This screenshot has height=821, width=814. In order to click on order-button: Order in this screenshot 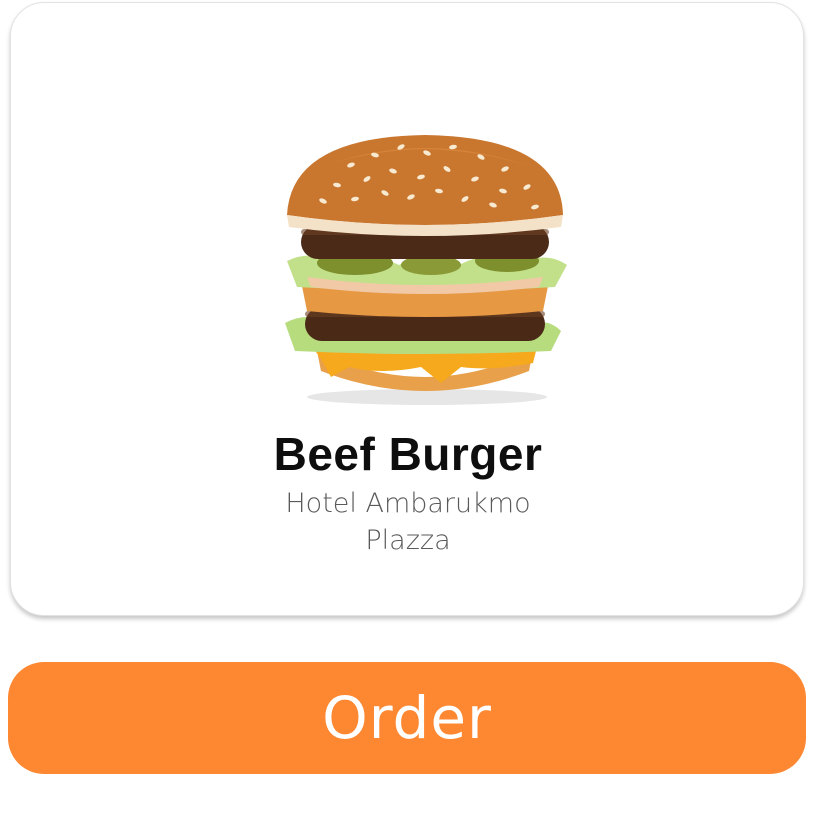, I will do `click(407, 718)`.